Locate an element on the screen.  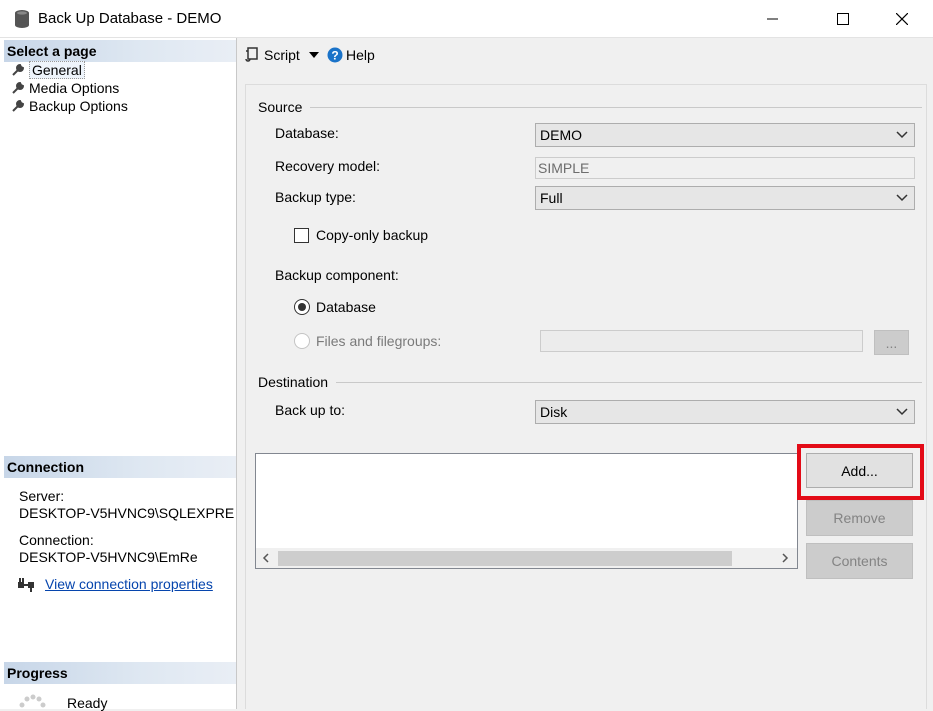
horizontal-scrollbar is located at coordinates (526, 558).